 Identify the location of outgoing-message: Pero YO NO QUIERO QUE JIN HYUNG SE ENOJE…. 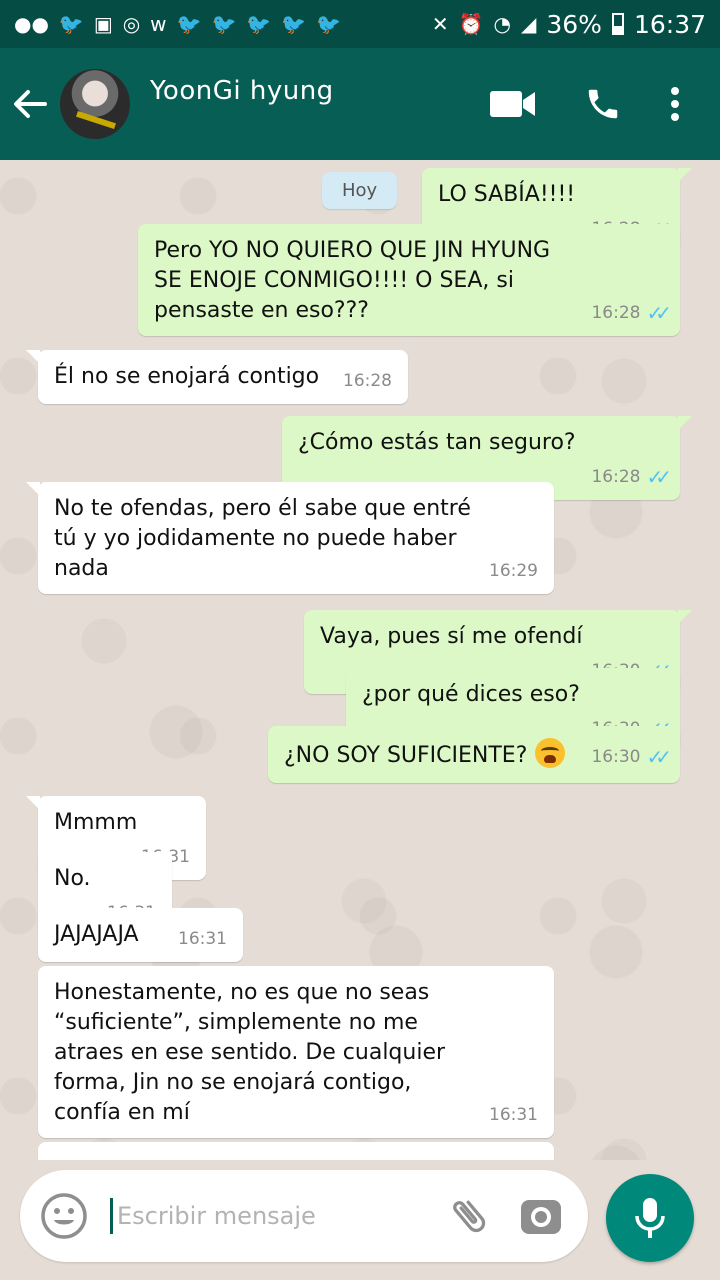
(409, 280).